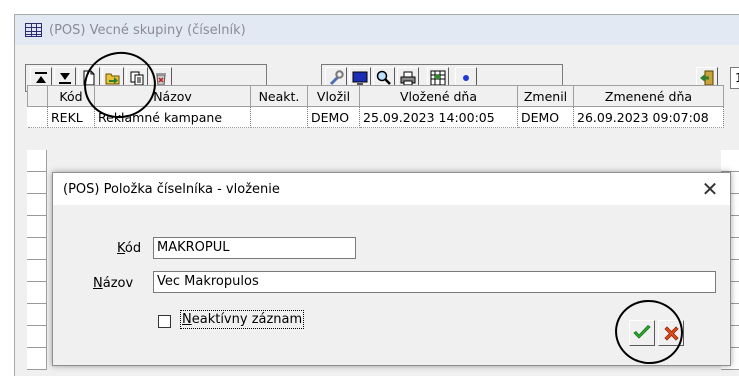  I want to click on cell-vlozil: DEMO, so click(333, 117).